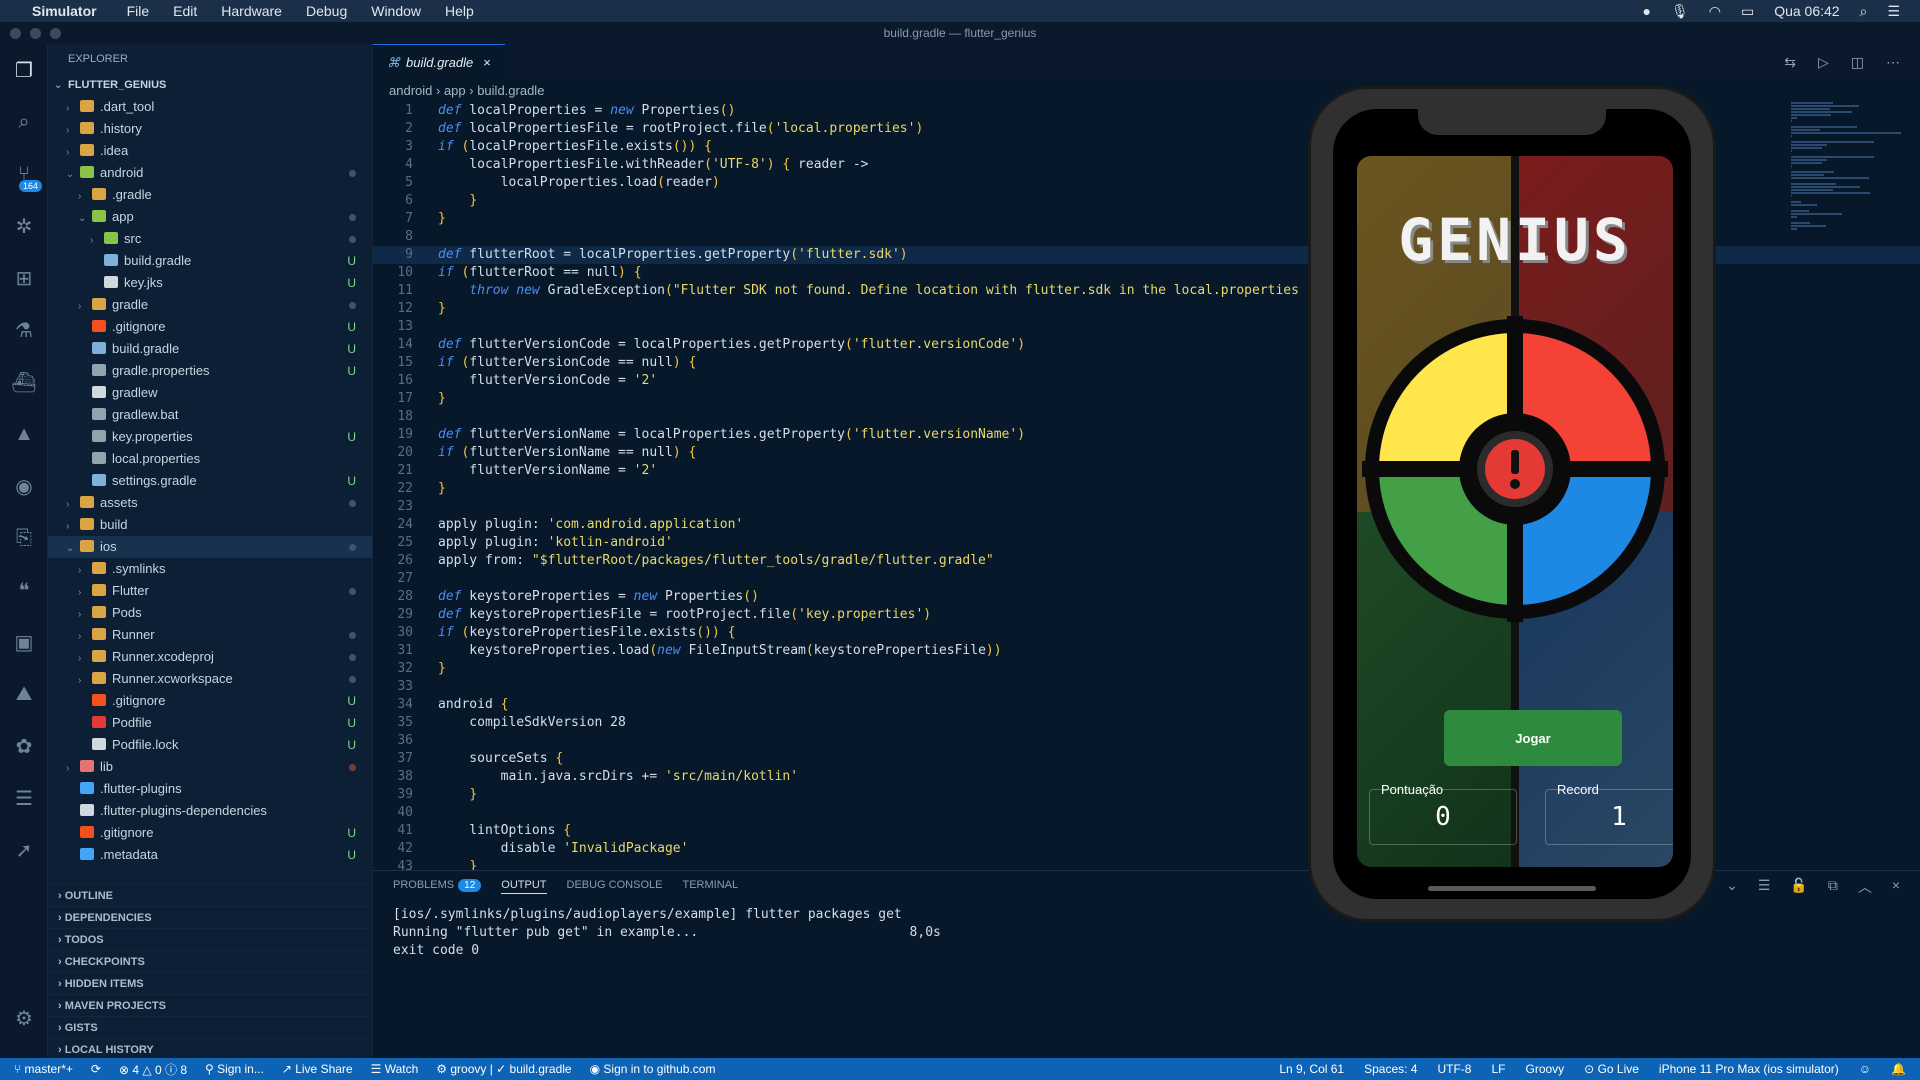  Describe the element at coordinates (24, 1018) in the screenshot. I see `settings-gear-icon: ⚙` at that location.